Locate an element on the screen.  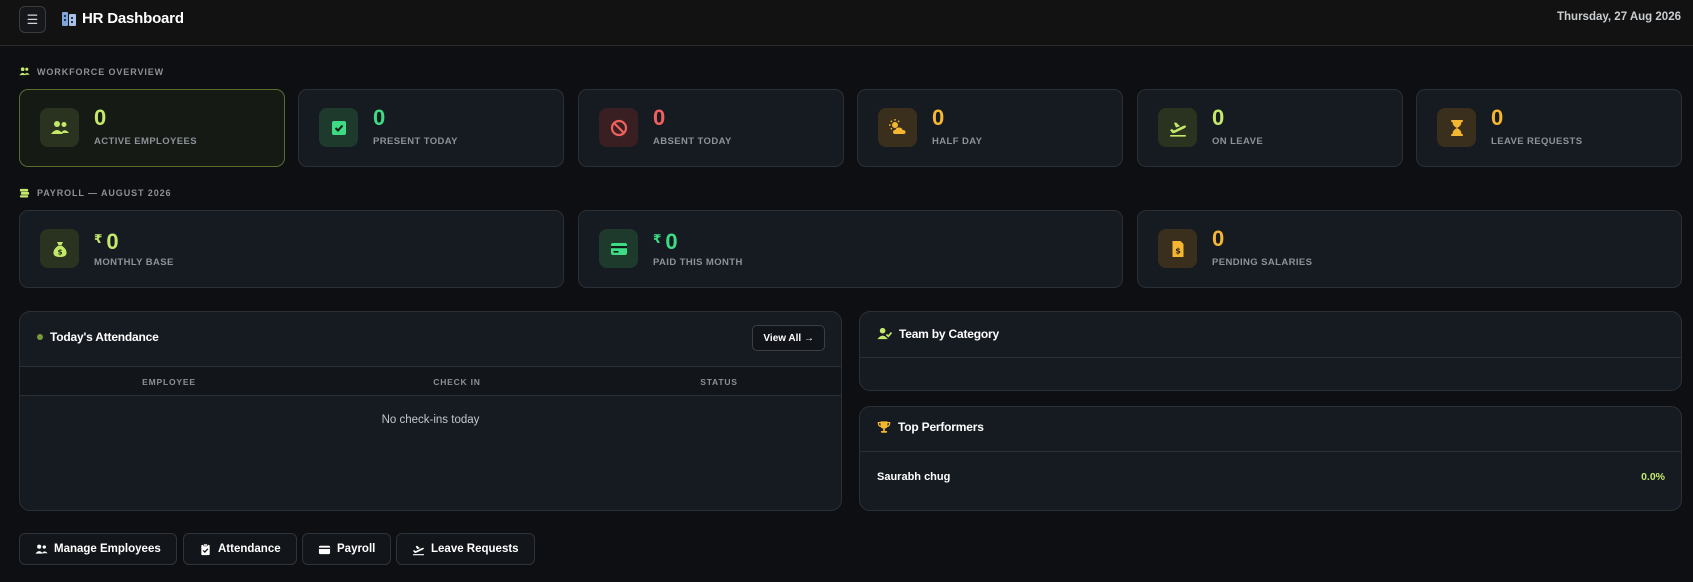
stat-card-pending-salaries: $ 0 PENDING SALARIES is located at coordinates (1409, 249).